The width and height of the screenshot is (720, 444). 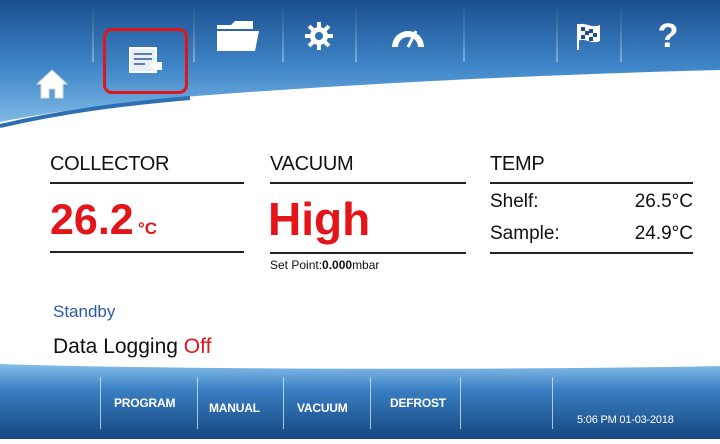 I want to click on help-tab: ?, so click(x=668, y=36).